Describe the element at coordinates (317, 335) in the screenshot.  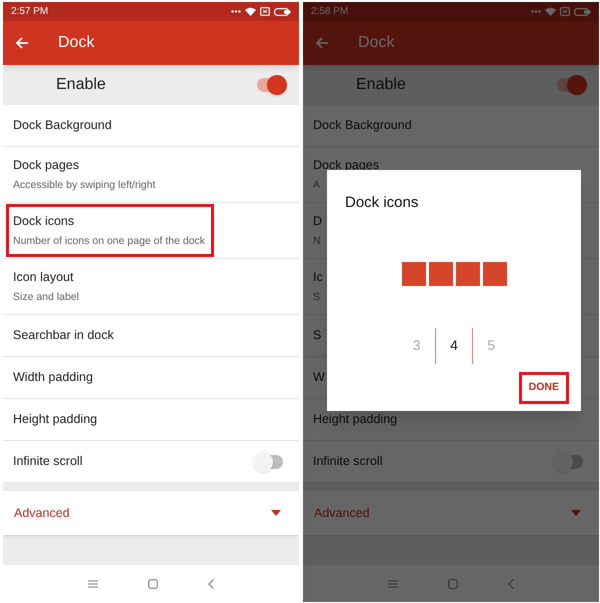
I see `setting-title: S` at that location.